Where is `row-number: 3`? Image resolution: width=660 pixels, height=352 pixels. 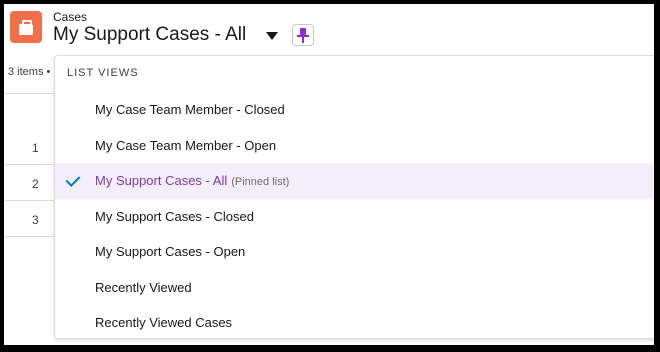
row-number: 3 is located at coordinates (35, 220).